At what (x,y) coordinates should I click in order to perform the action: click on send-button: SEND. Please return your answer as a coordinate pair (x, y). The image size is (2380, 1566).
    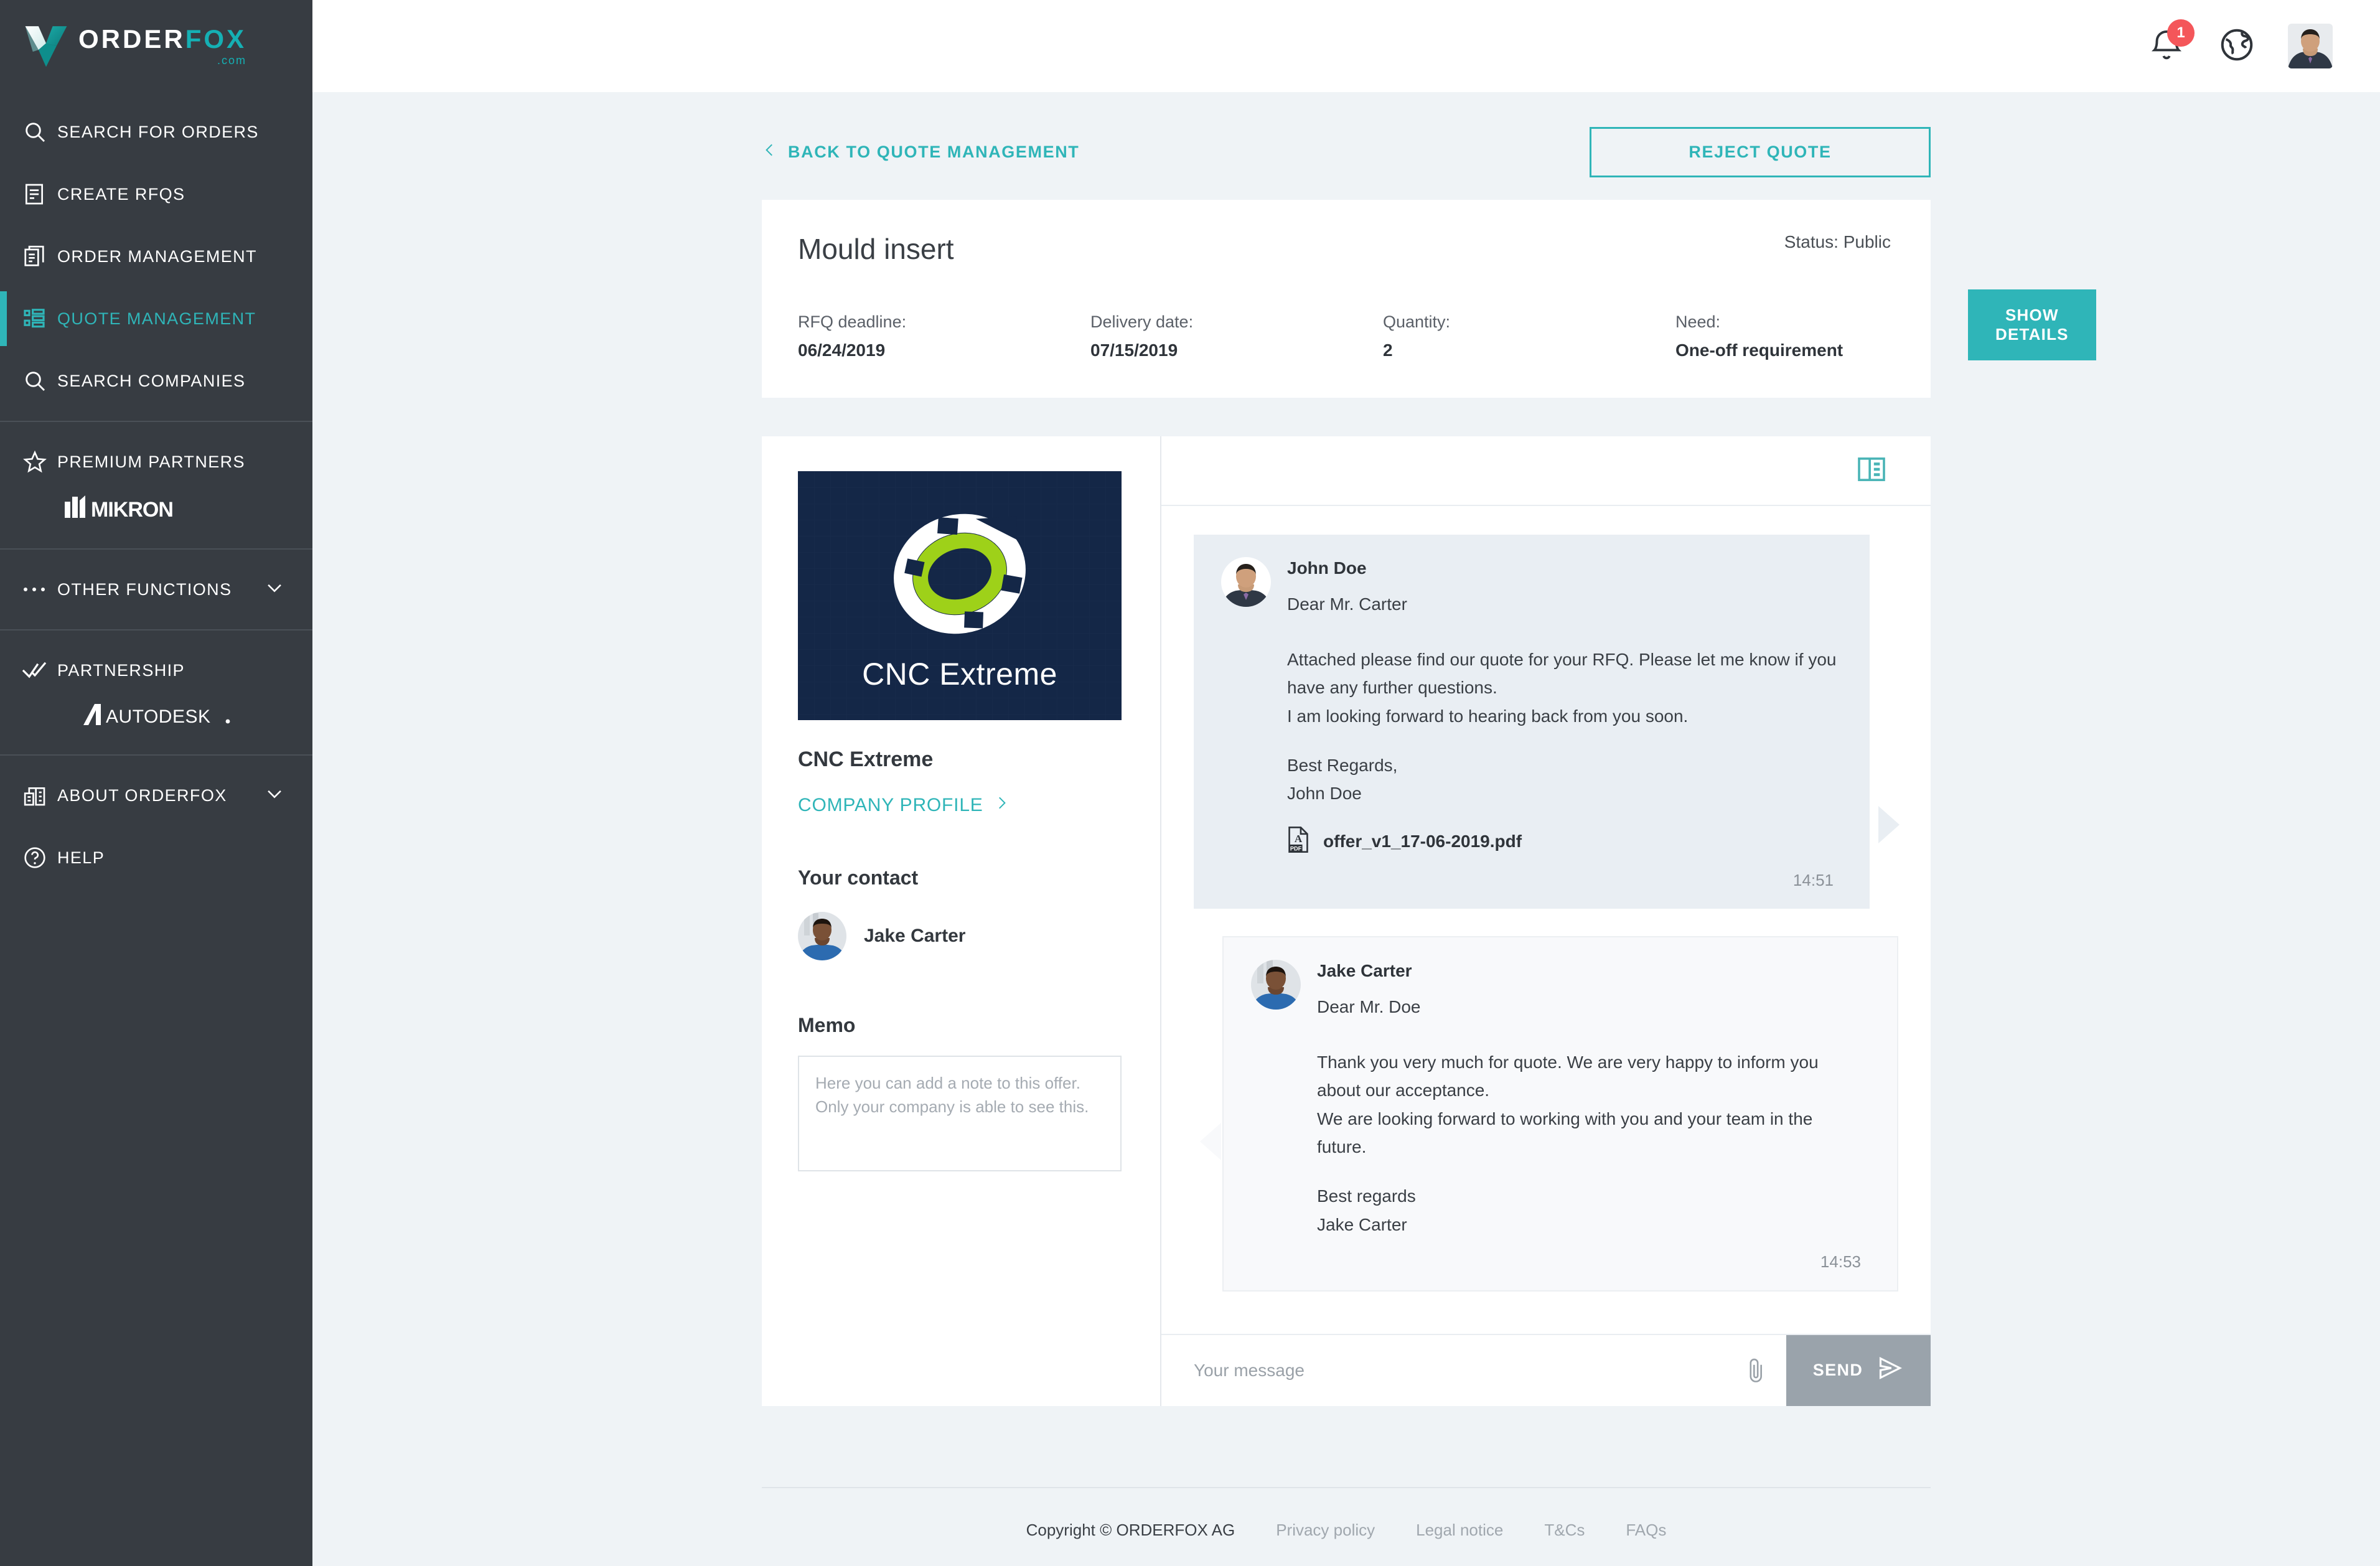
    Looking at the image, I should click on (1858, 1370).